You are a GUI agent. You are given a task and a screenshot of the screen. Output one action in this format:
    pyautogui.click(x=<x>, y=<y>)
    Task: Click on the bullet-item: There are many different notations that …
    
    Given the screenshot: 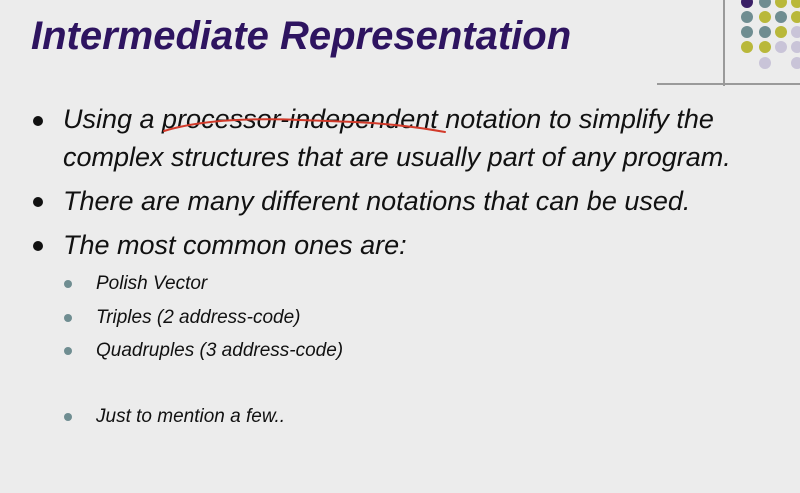 What is the action you would take?
    pyautogui.click(x=377, y=201)
    